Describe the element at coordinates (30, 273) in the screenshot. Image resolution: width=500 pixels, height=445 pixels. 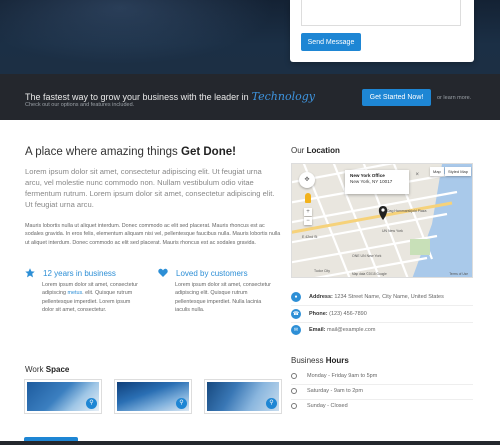
I see `star-icon` at that location.